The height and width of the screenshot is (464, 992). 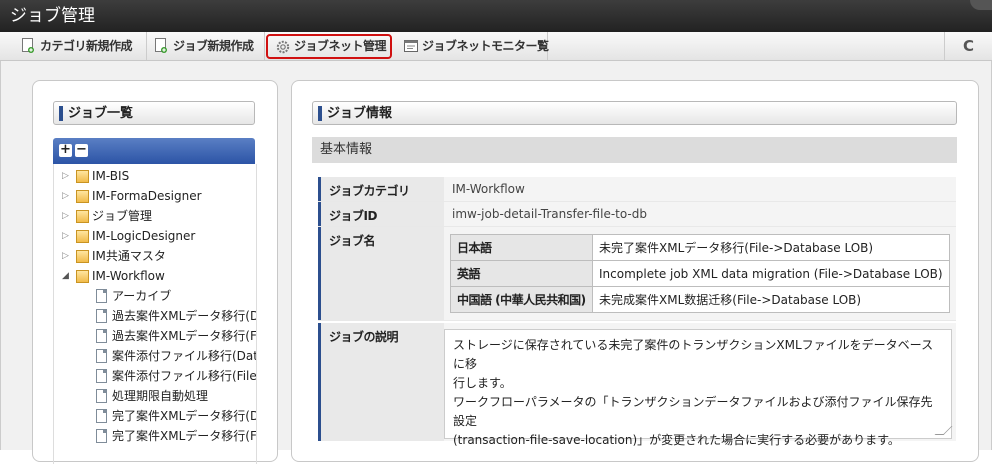 What do you see at coordinates (700, 189) in the screenshot?
I see `job-category-value: IM-Workflow` at bounding box center [700, 189].